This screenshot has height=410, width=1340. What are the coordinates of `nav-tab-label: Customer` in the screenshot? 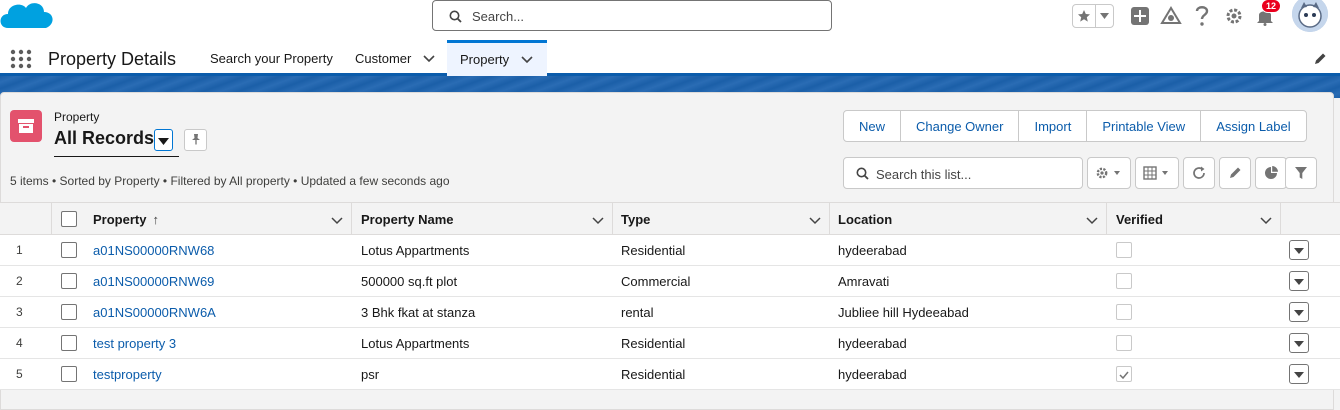 It's located at (383, 58).